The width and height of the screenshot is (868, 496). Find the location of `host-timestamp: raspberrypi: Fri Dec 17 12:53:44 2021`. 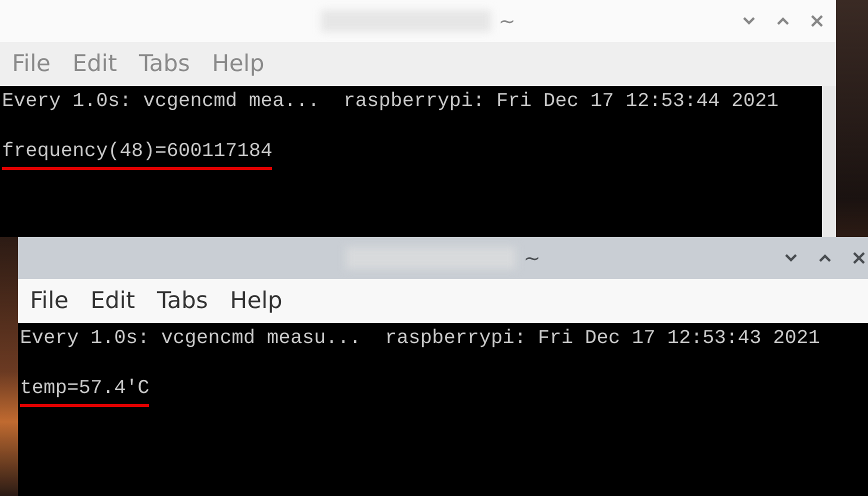

host-timestamp: raspberrypi: Fri Dec 17 12:53:44 2021 is located at coordinates (561, 101).